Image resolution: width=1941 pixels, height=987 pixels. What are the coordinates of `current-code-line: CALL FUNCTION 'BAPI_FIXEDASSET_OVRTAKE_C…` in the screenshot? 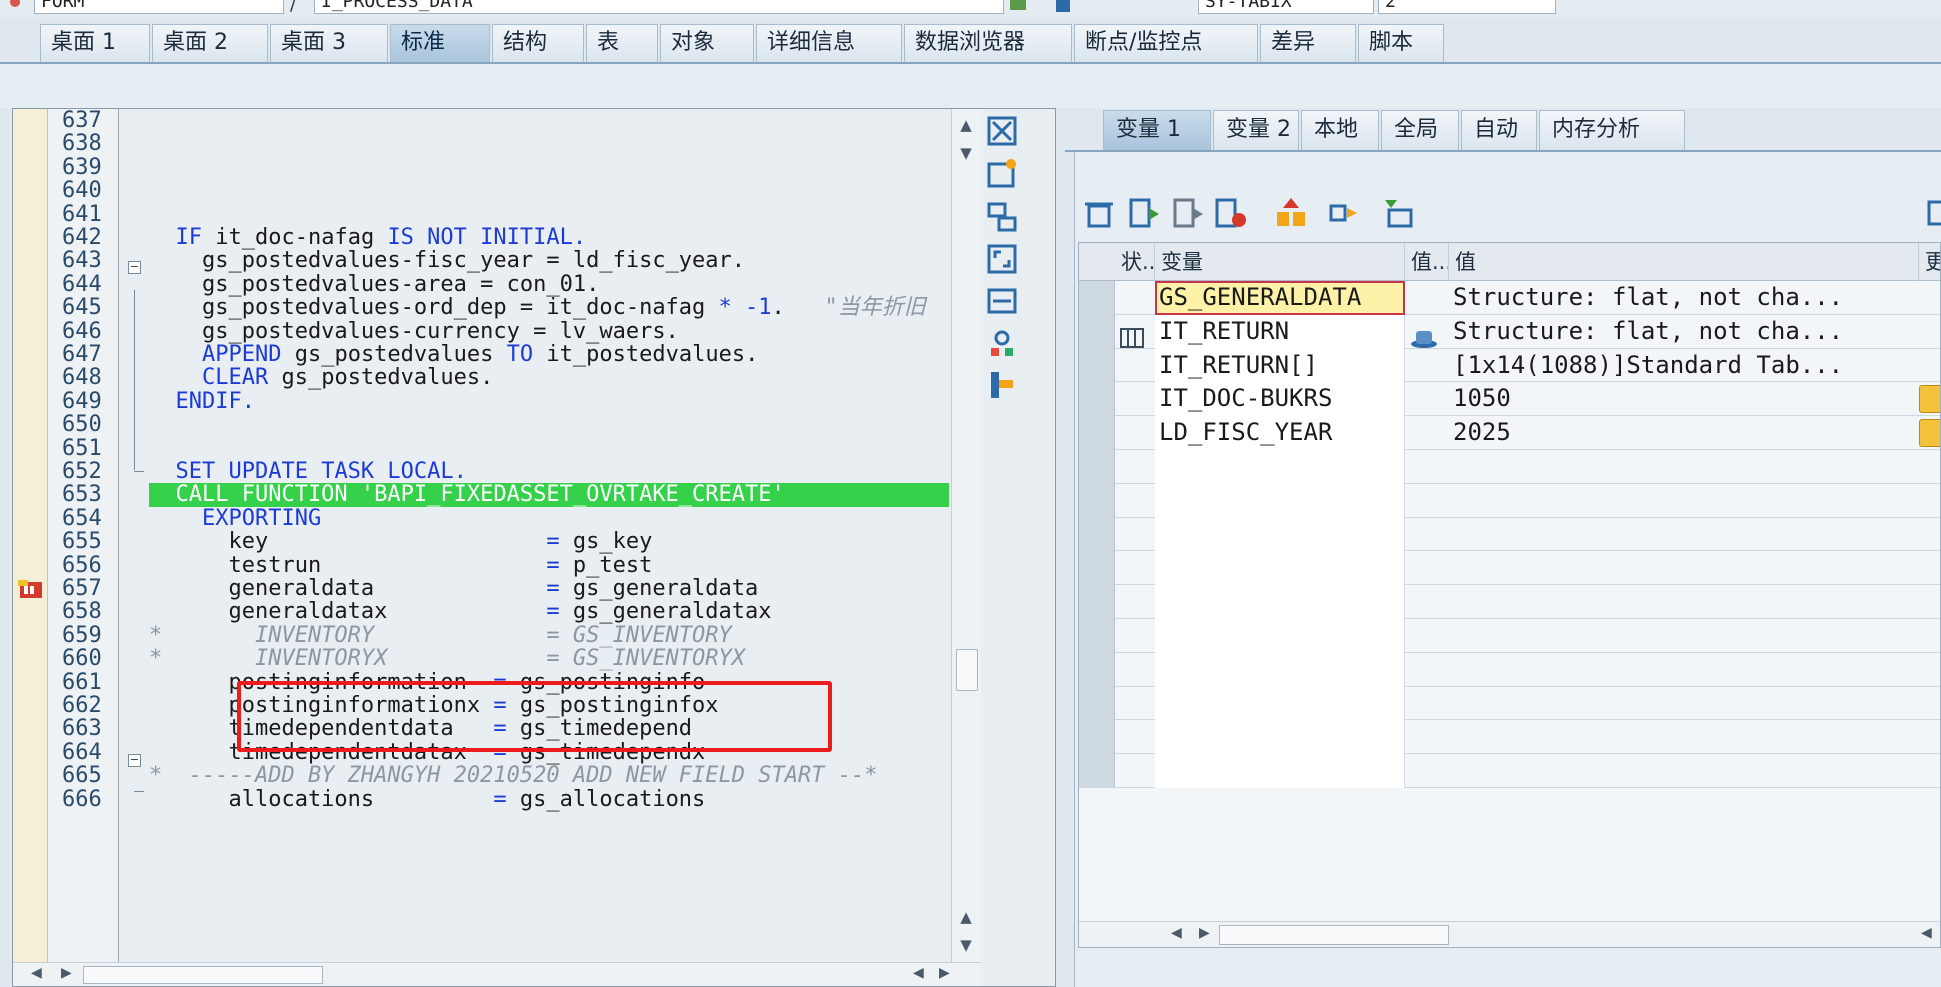 It's located at (549, 495).